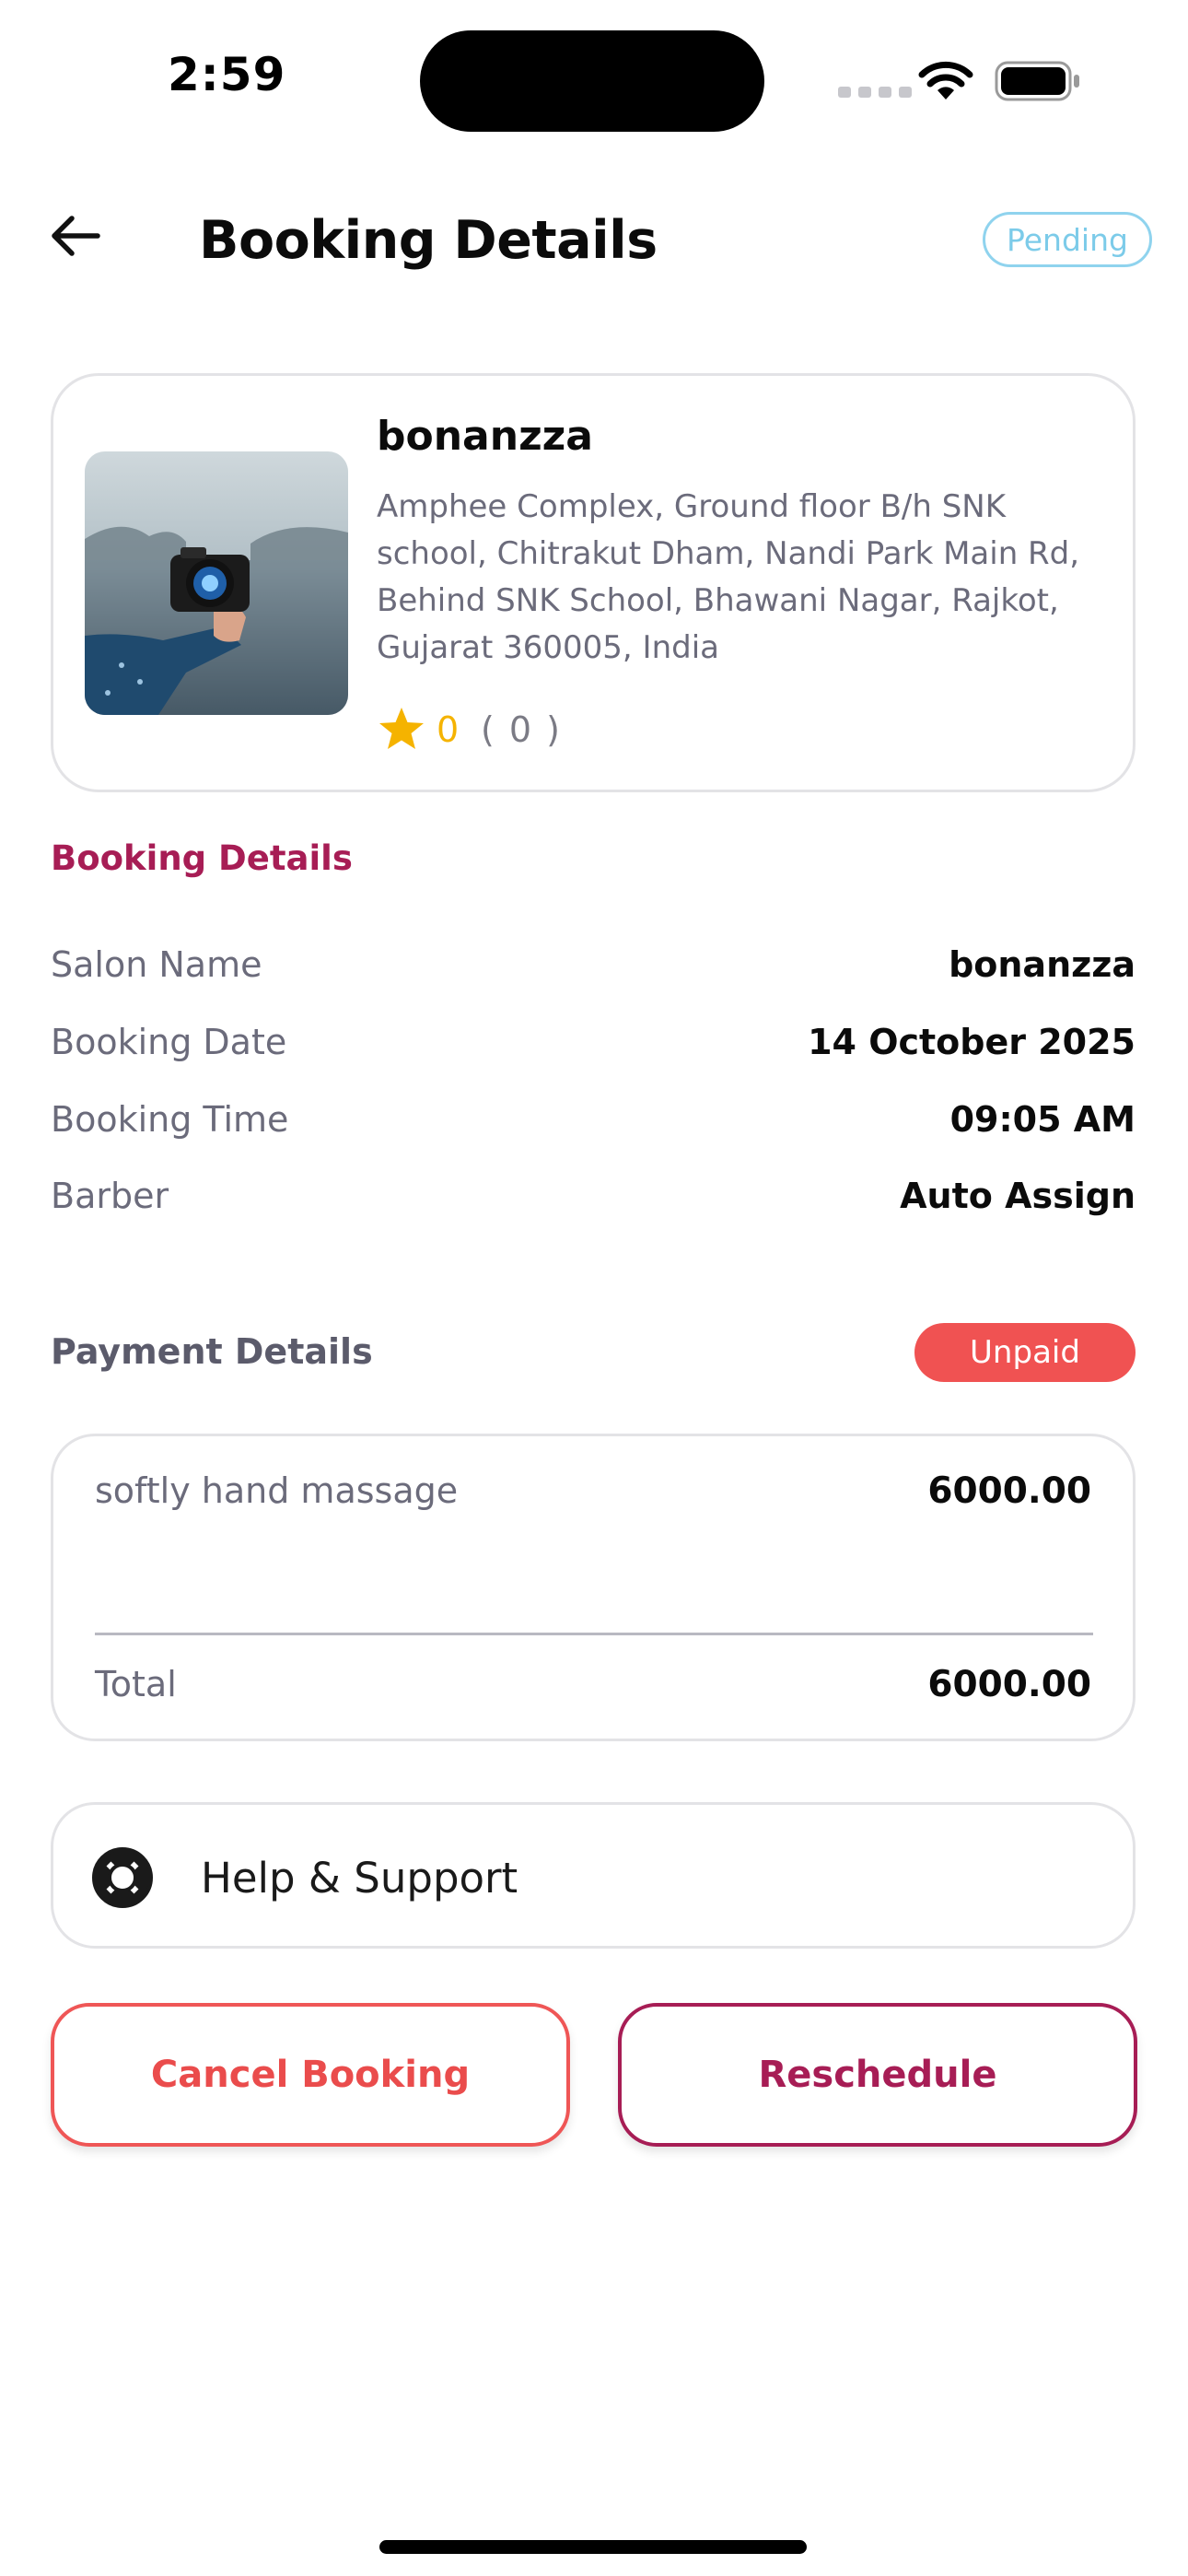 This screenshot has height=2576, width=1188. I want to click on battery-icon, so click(1037, 81).